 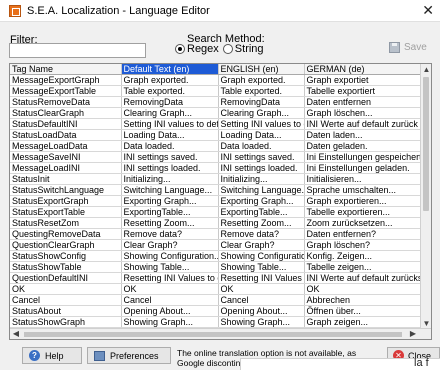 What do you see at coordinates (66, 102) in the screenshot?
I see `table-cell: StatusRemoveData` at bounding box center [66, 102].